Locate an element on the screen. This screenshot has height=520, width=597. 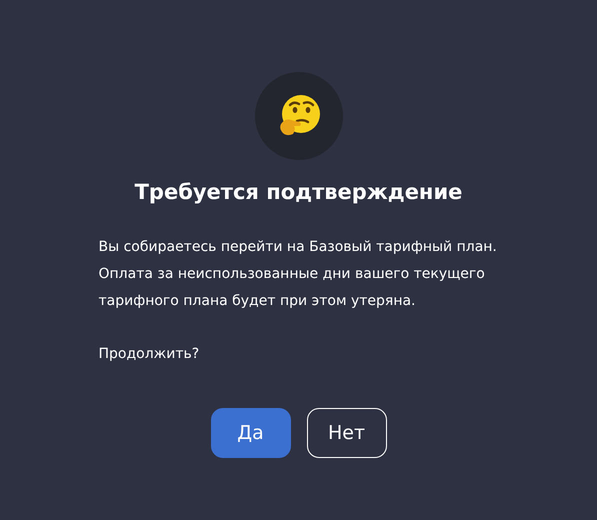
question-text: Продолжить? is located at coordinates (149, 354).